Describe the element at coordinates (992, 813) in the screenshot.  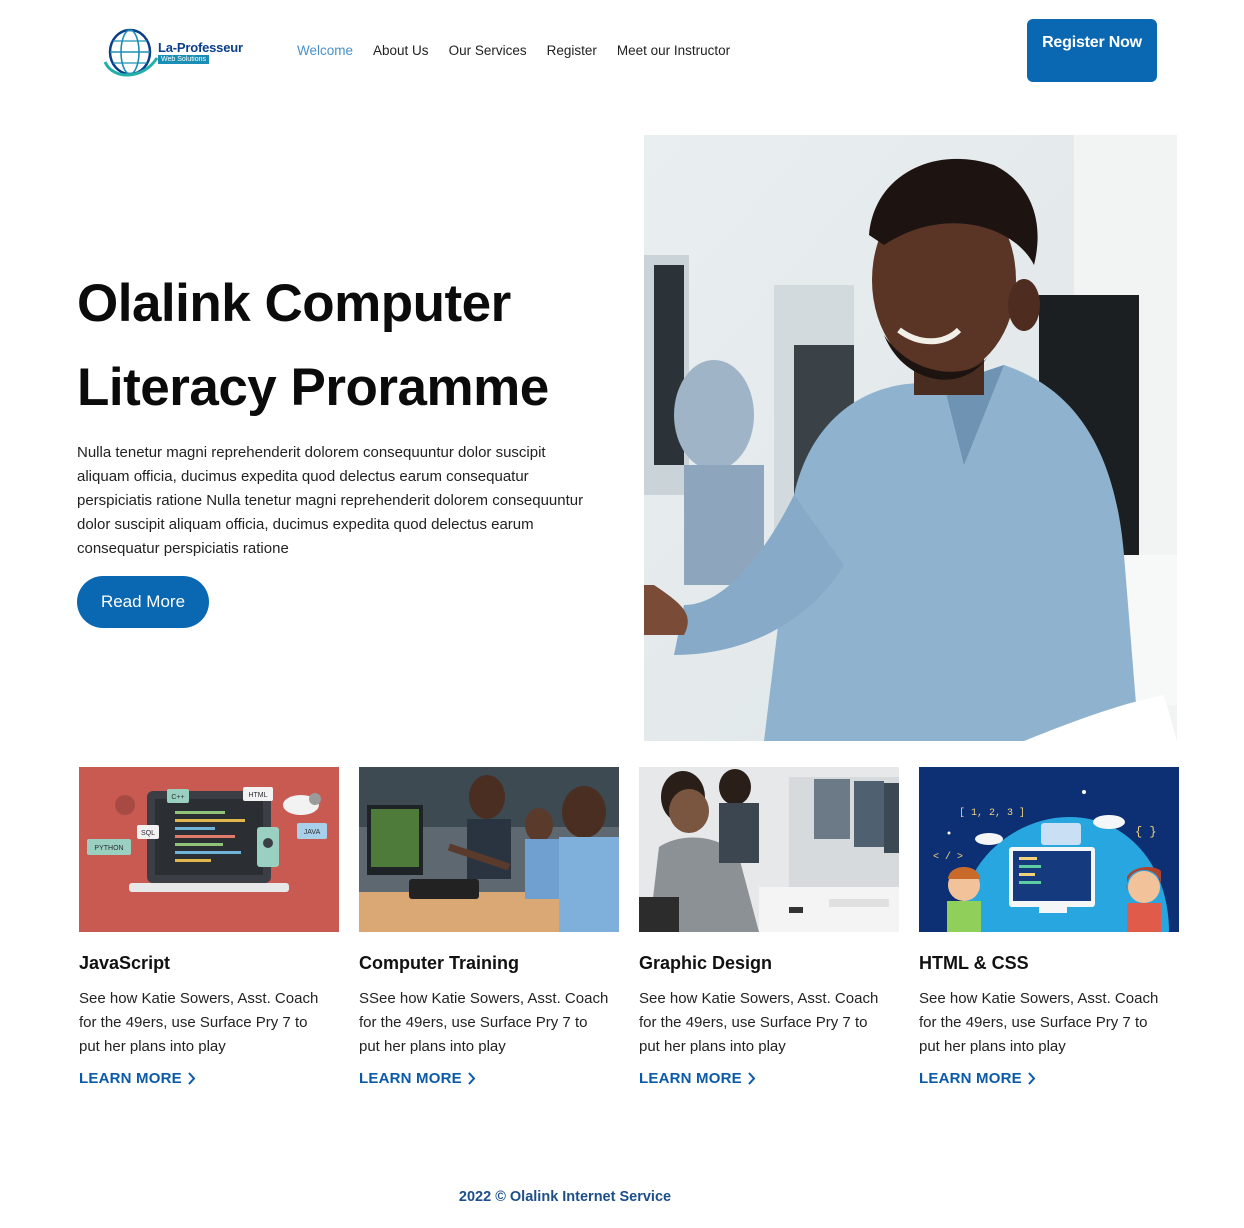
I see `array-label: [ 1, 2, 3 ]` at that location.